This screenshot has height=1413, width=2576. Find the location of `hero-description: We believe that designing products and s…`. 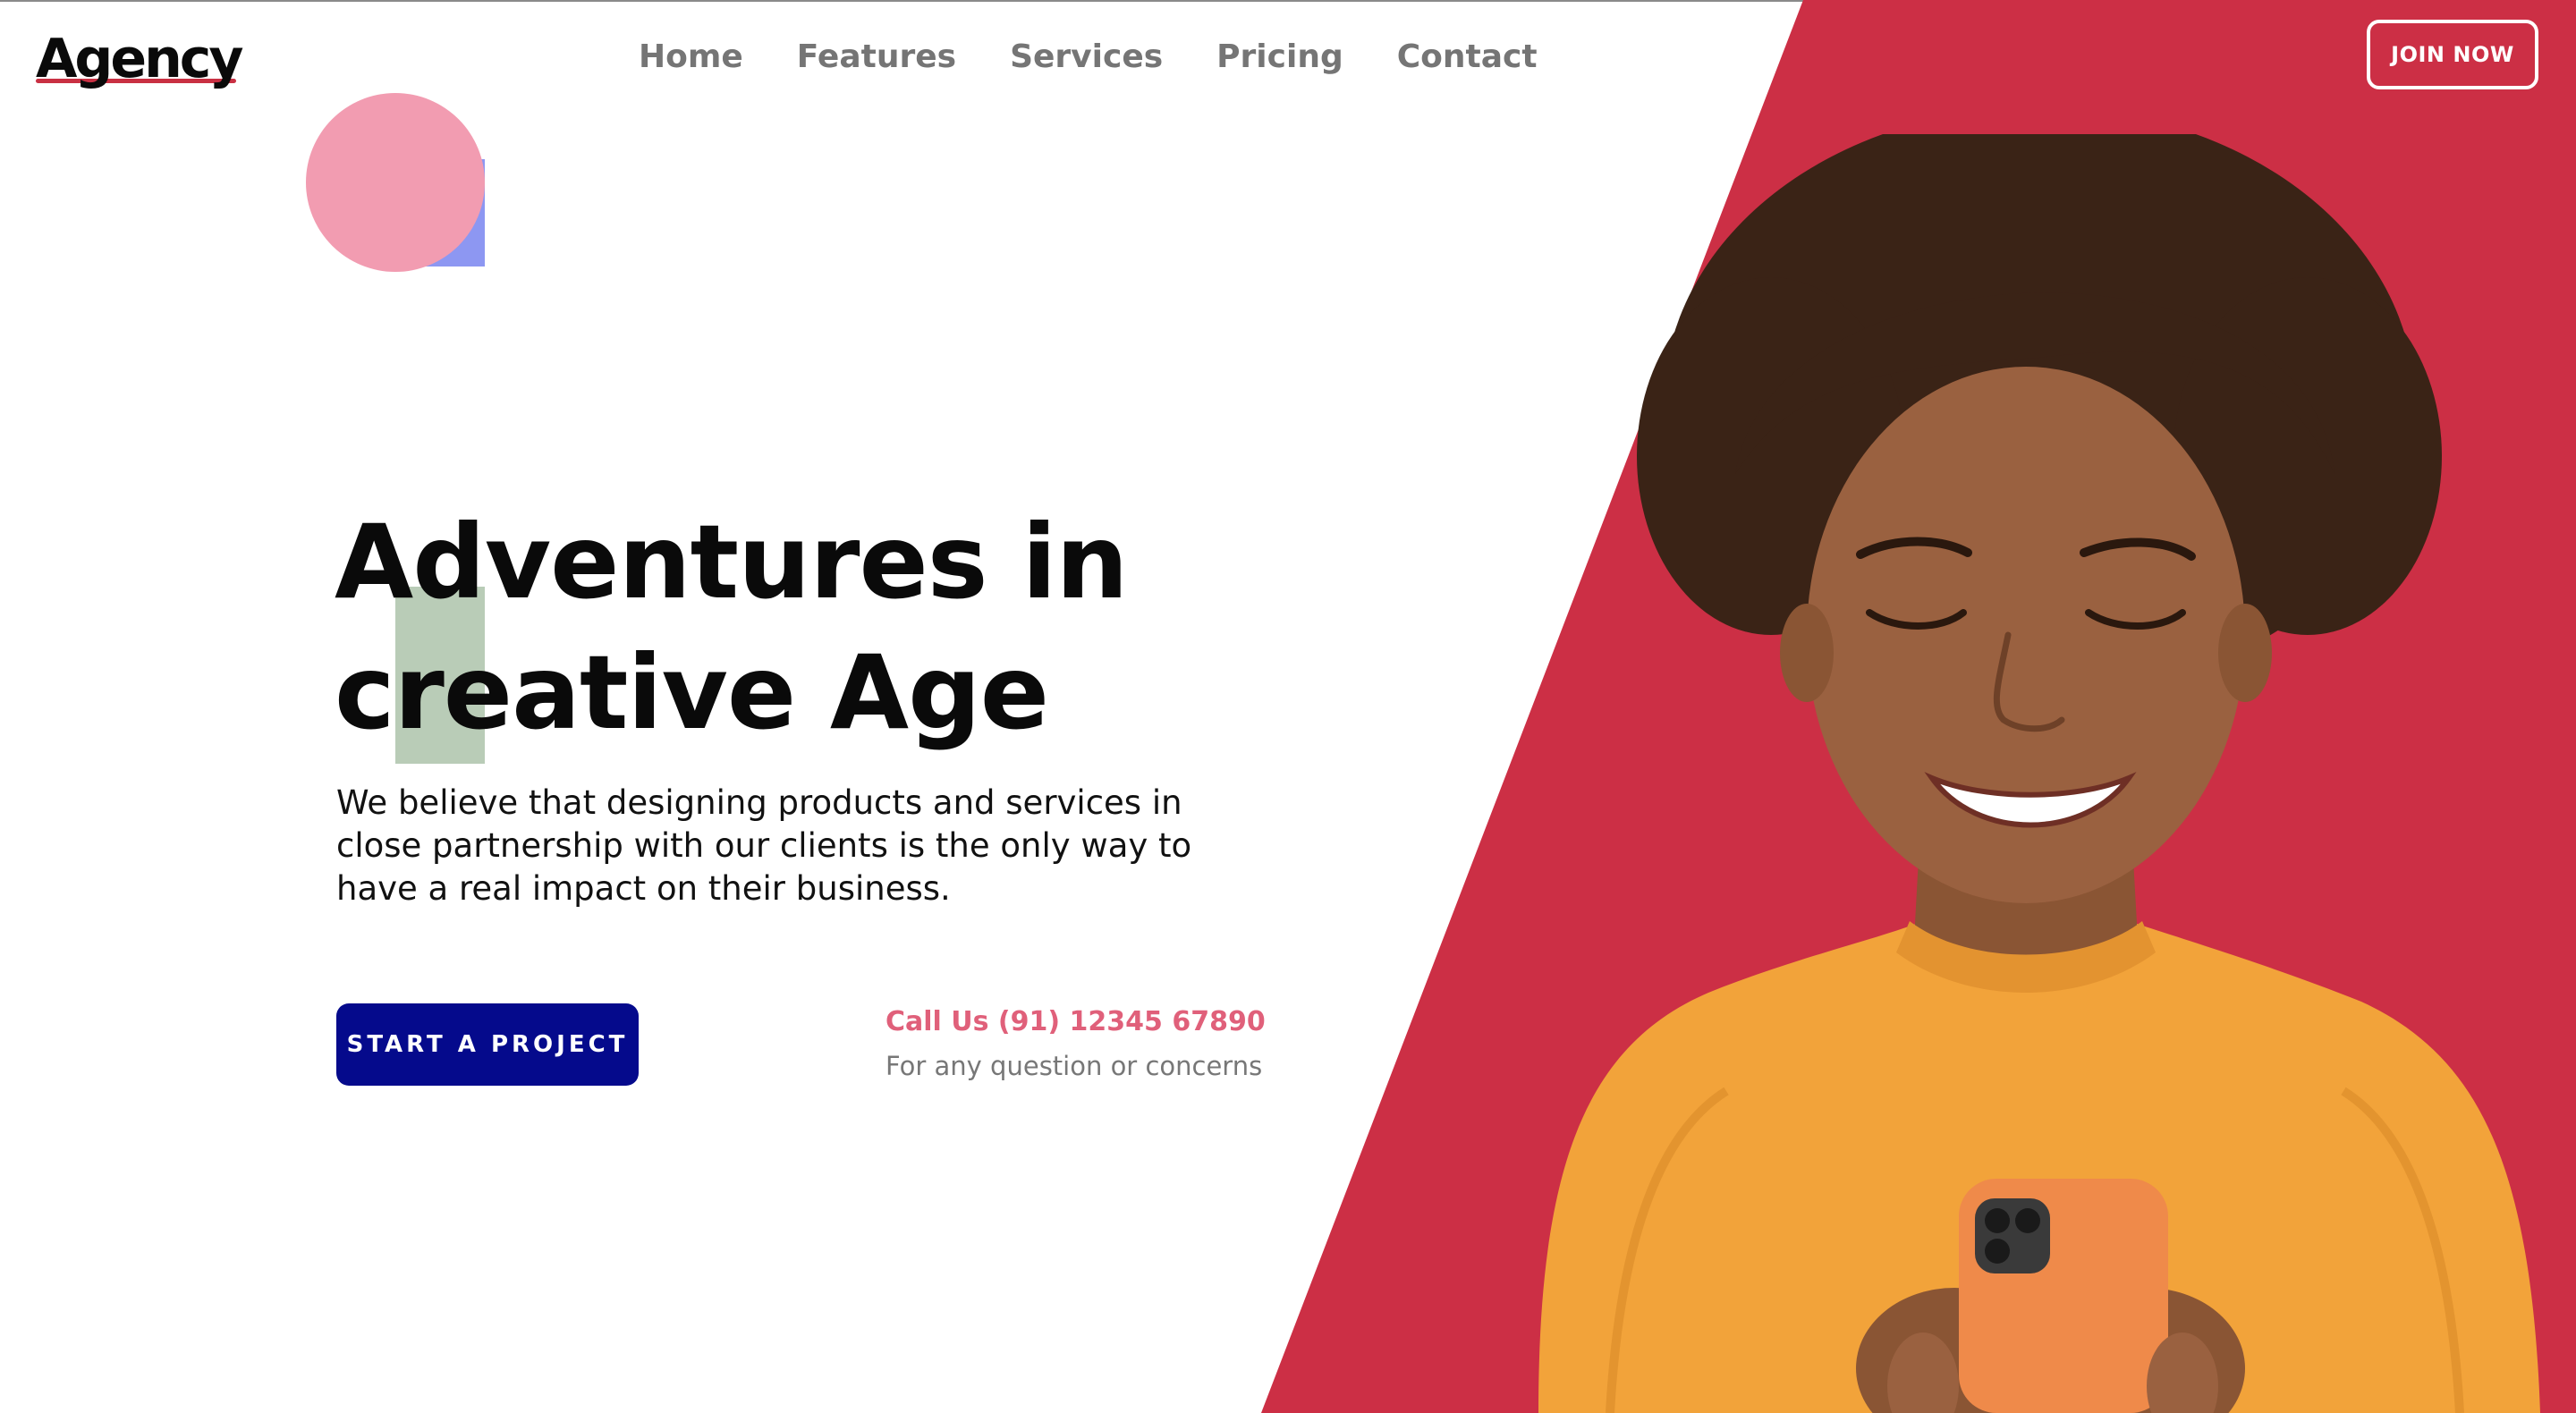

hero-description: We believe that designing products and s… is located at coordinates (764, 845).